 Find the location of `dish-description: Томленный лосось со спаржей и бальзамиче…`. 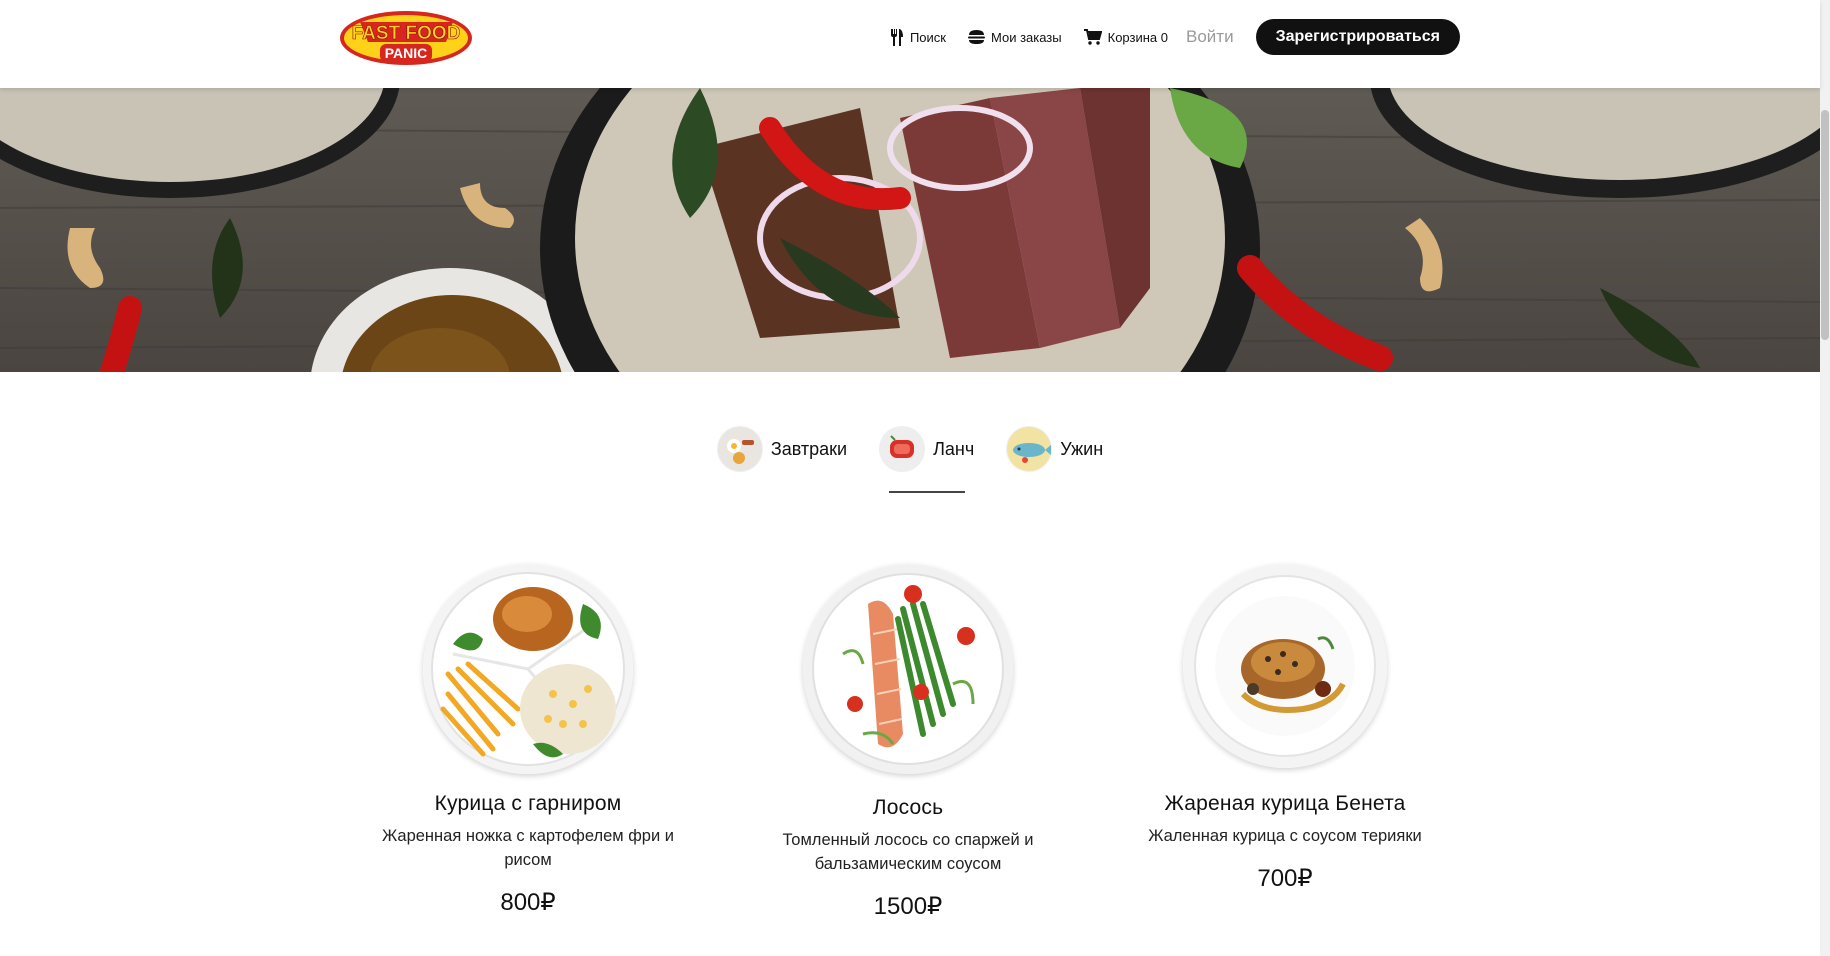

dish-description: Томленный лосось со спаржей и бальзамиче… is located at coordinates (908, 852).